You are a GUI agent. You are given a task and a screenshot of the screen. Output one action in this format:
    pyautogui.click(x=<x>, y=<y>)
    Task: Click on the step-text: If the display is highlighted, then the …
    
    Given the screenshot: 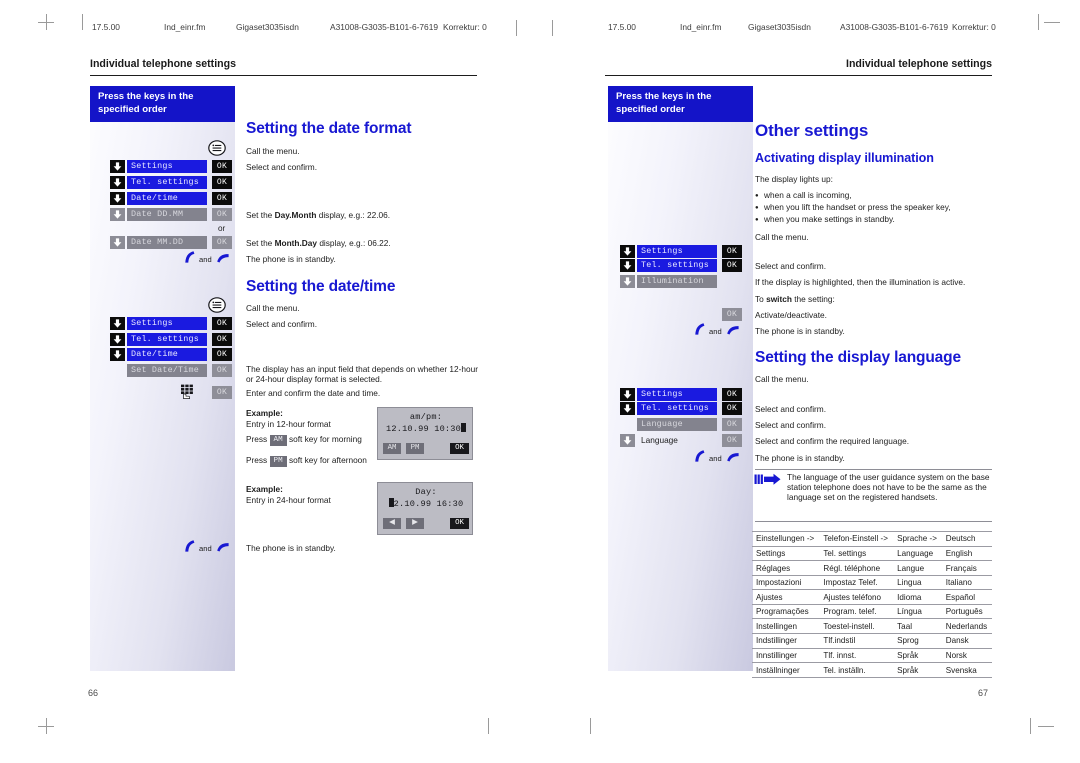 What is the action you would take?
    pyautogui.click(x=860, y=282)
    